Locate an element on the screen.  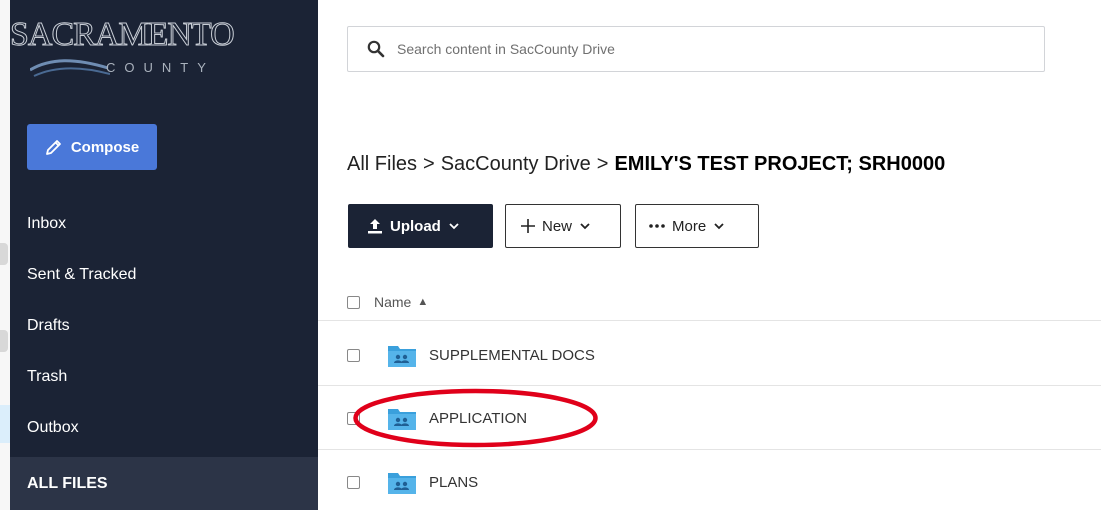
folder-name: PLANS is located at coordinates (454, 482).